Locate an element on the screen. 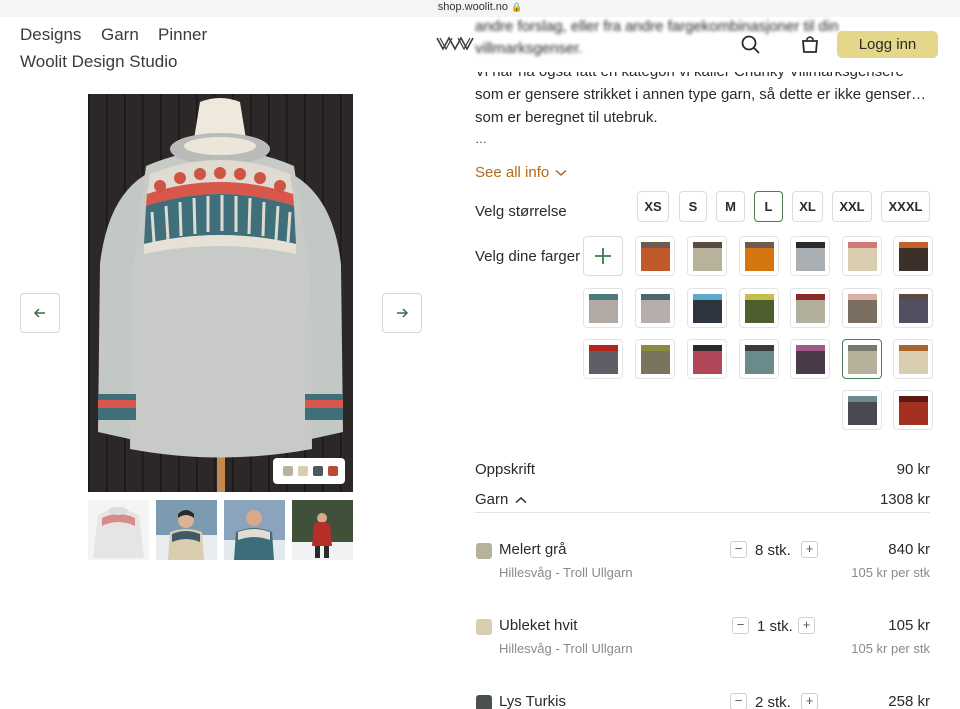 The height and width of the screenshot is (709, 960). arrow-left-icon is located at coordinates (39, 313).